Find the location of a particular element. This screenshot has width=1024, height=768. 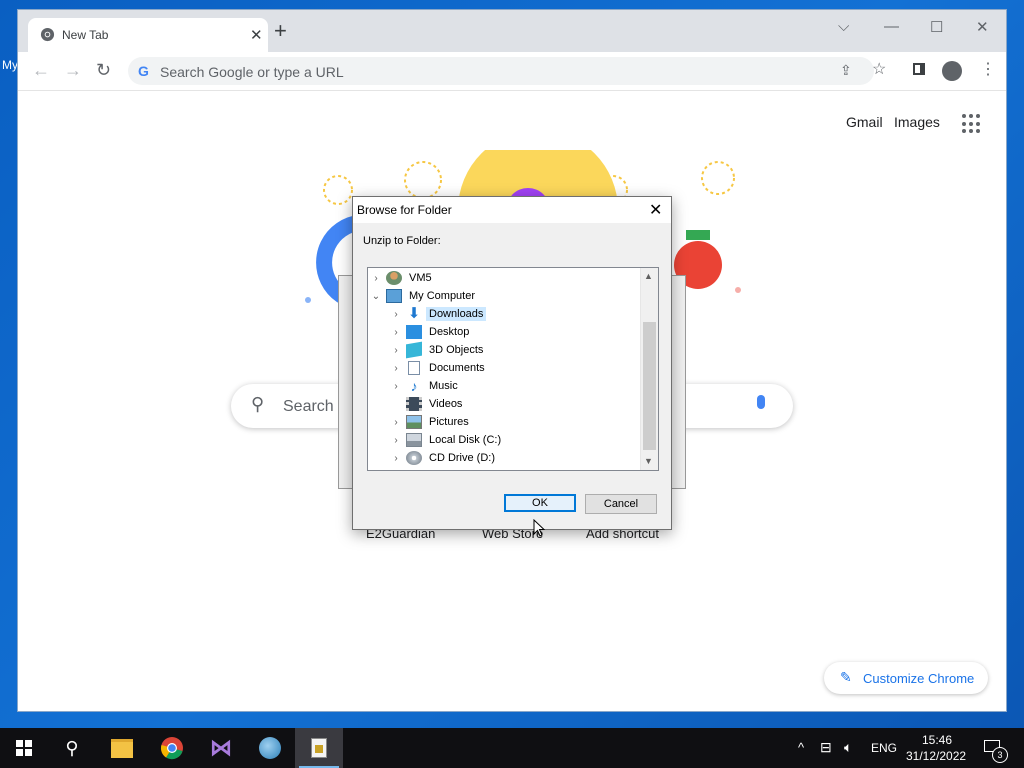

volume-icon: 🔈︎ is located at coordinates (848, 747).